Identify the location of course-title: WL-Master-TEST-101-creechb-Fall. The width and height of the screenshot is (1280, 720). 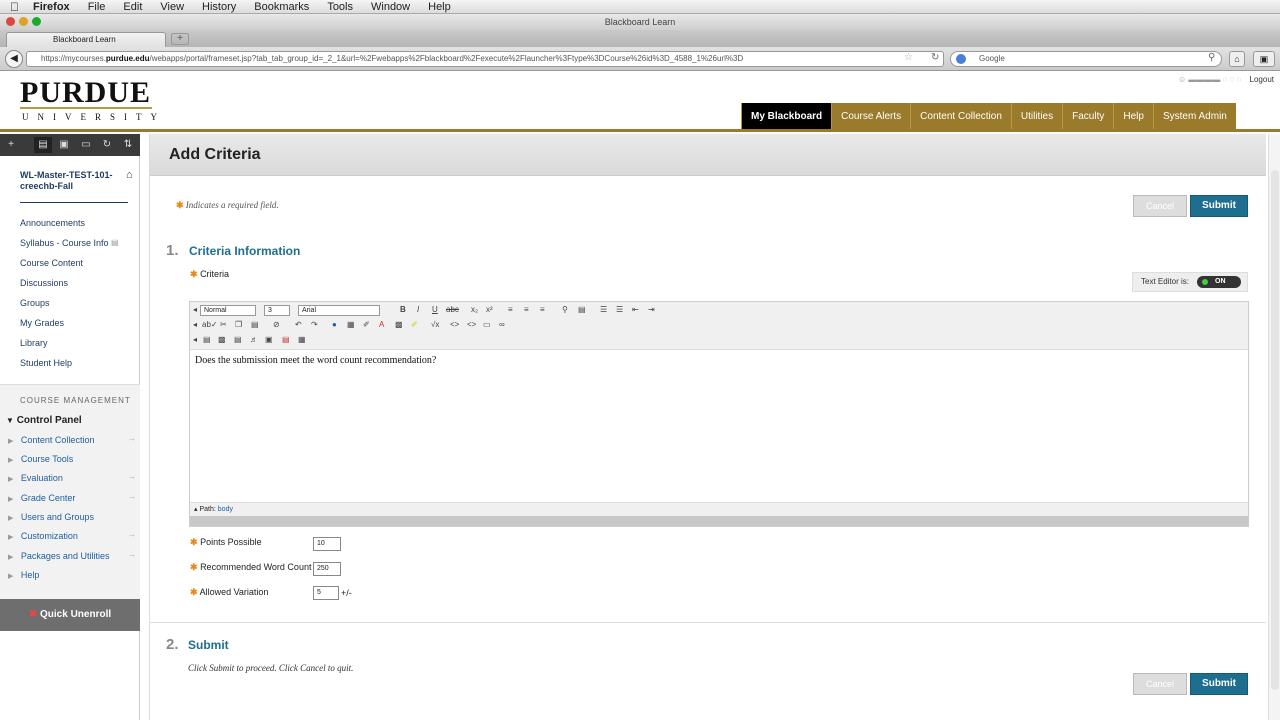
(70, 181).